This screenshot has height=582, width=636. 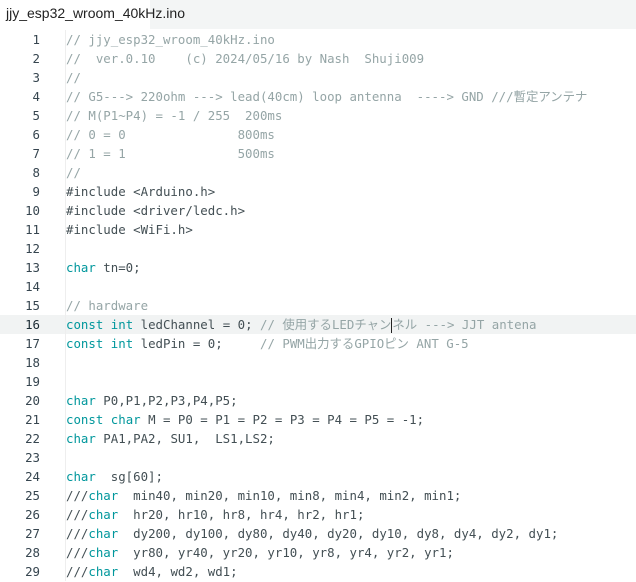 What do you see at coordinates (318, 77) in the screenshot?
I see `code-line: 3 //` at bounding box center [318, 77].